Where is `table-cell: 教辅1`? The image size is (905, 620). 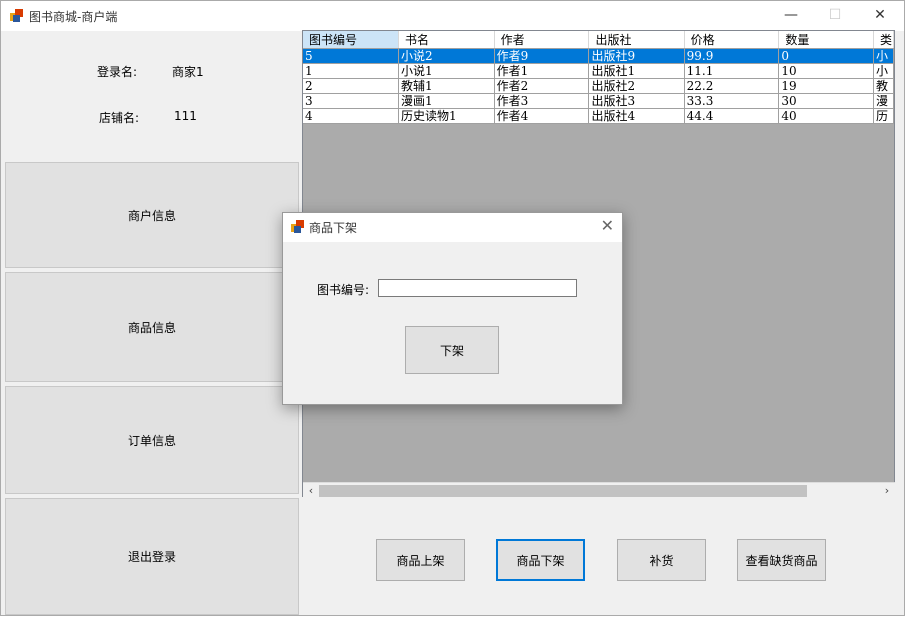
table-cell: 教辅1 is located at coordinates (446, 86).